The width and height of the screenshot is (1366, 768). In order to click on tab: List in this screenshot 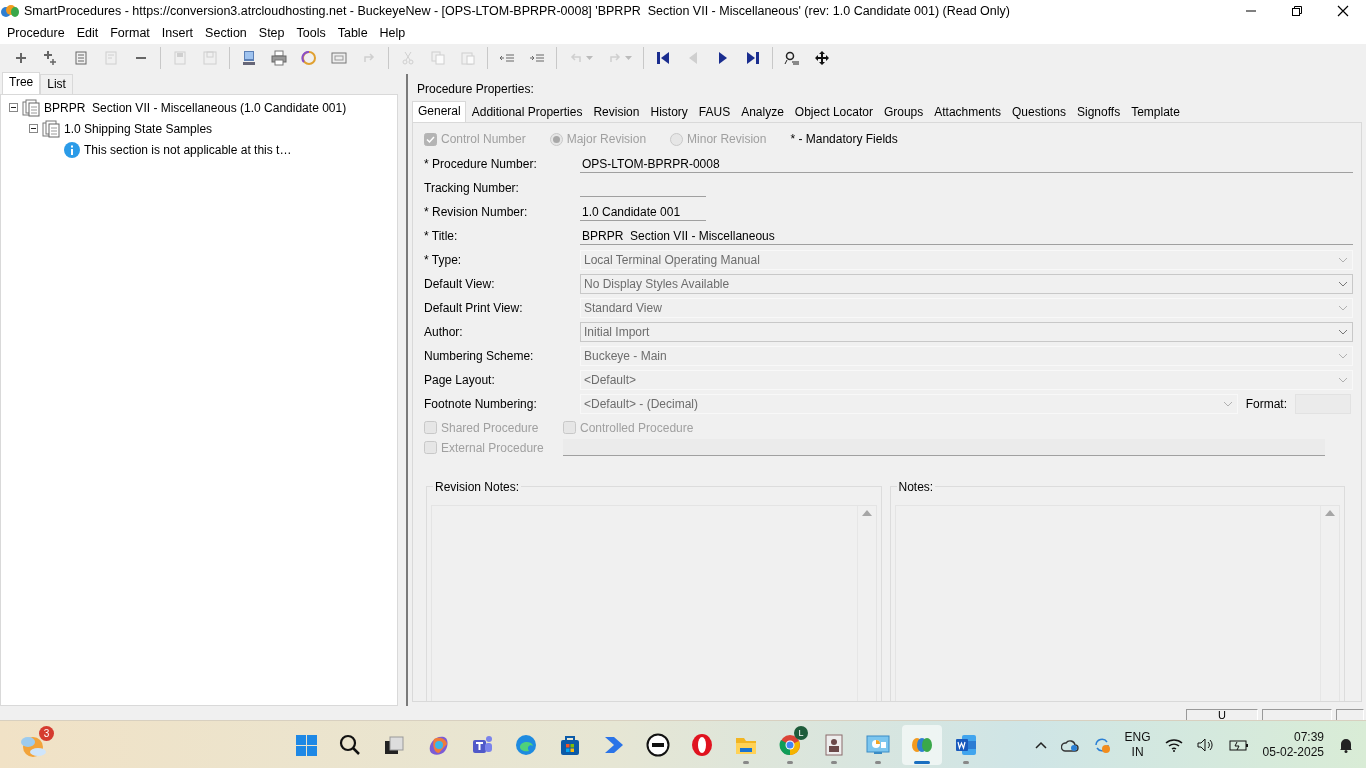, I will do `click(56, 84)`.